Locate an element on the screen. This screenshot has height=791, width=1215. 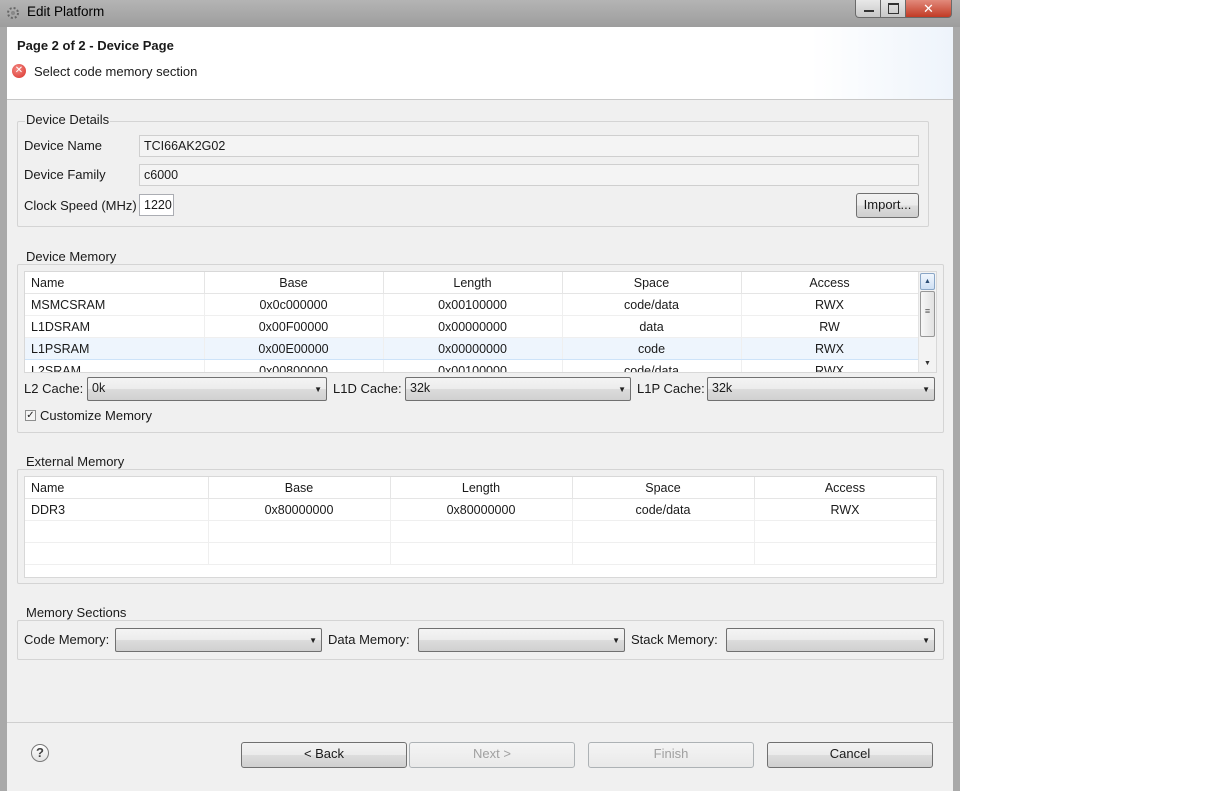
minimize-button is located at coordinates (868, 9).